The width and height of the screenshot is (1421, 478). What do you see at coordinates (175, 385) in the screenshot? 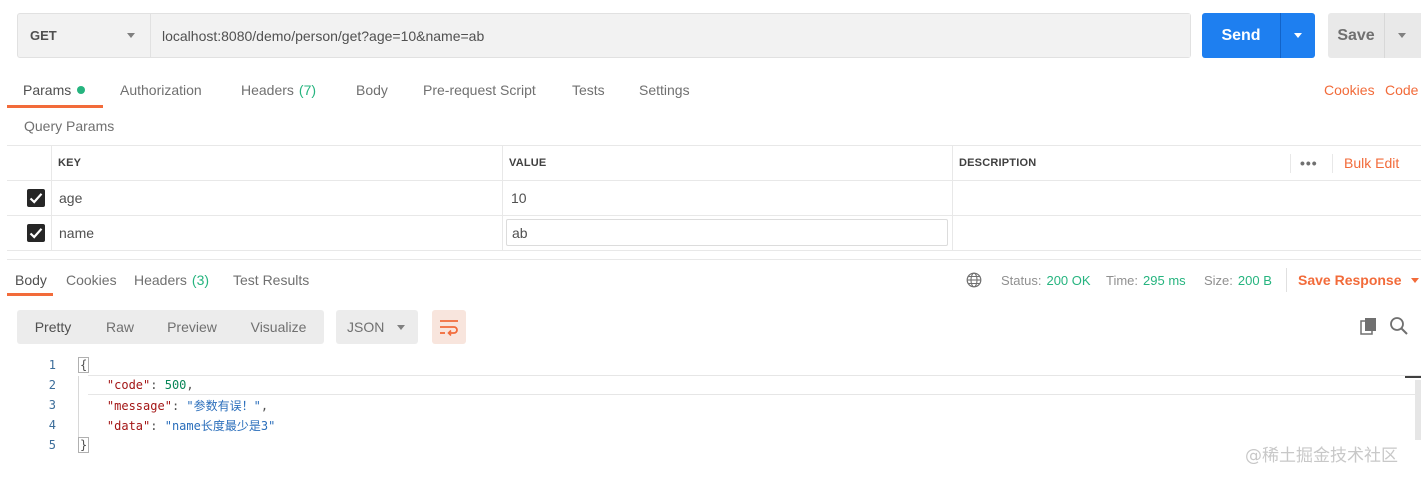
I see `json-value-code: 500` at bounding box center [175, 385].